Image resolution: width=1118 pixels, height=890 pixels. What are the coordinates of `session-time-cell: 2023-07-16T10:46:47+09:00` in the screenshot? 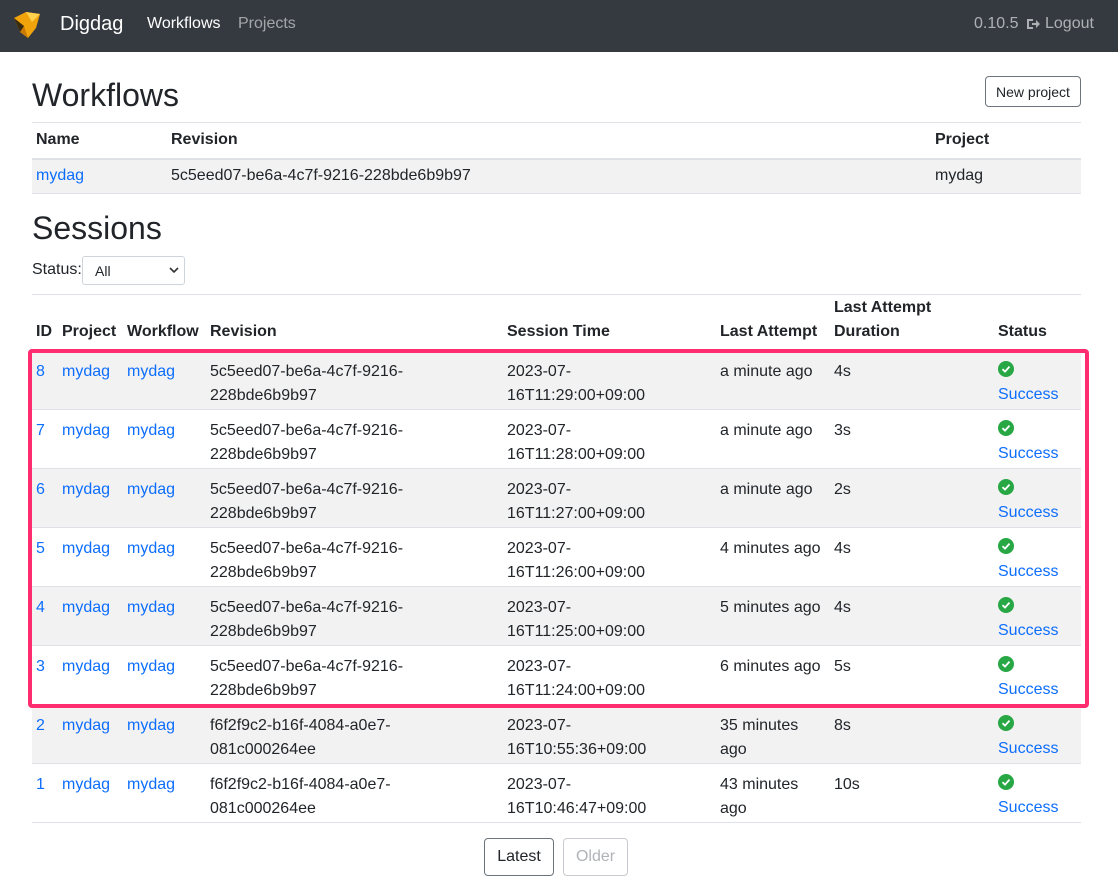 It's located at (609, 793).